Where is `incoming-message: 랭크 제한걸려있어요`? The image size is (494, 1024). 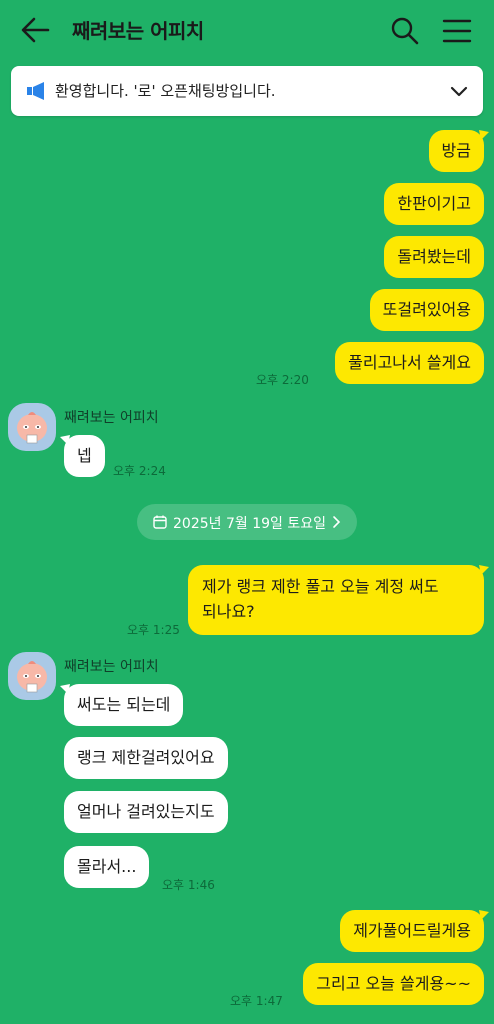
incoming-message: 랭크 제한걸려있어요 is located at coordinates (146, 758).